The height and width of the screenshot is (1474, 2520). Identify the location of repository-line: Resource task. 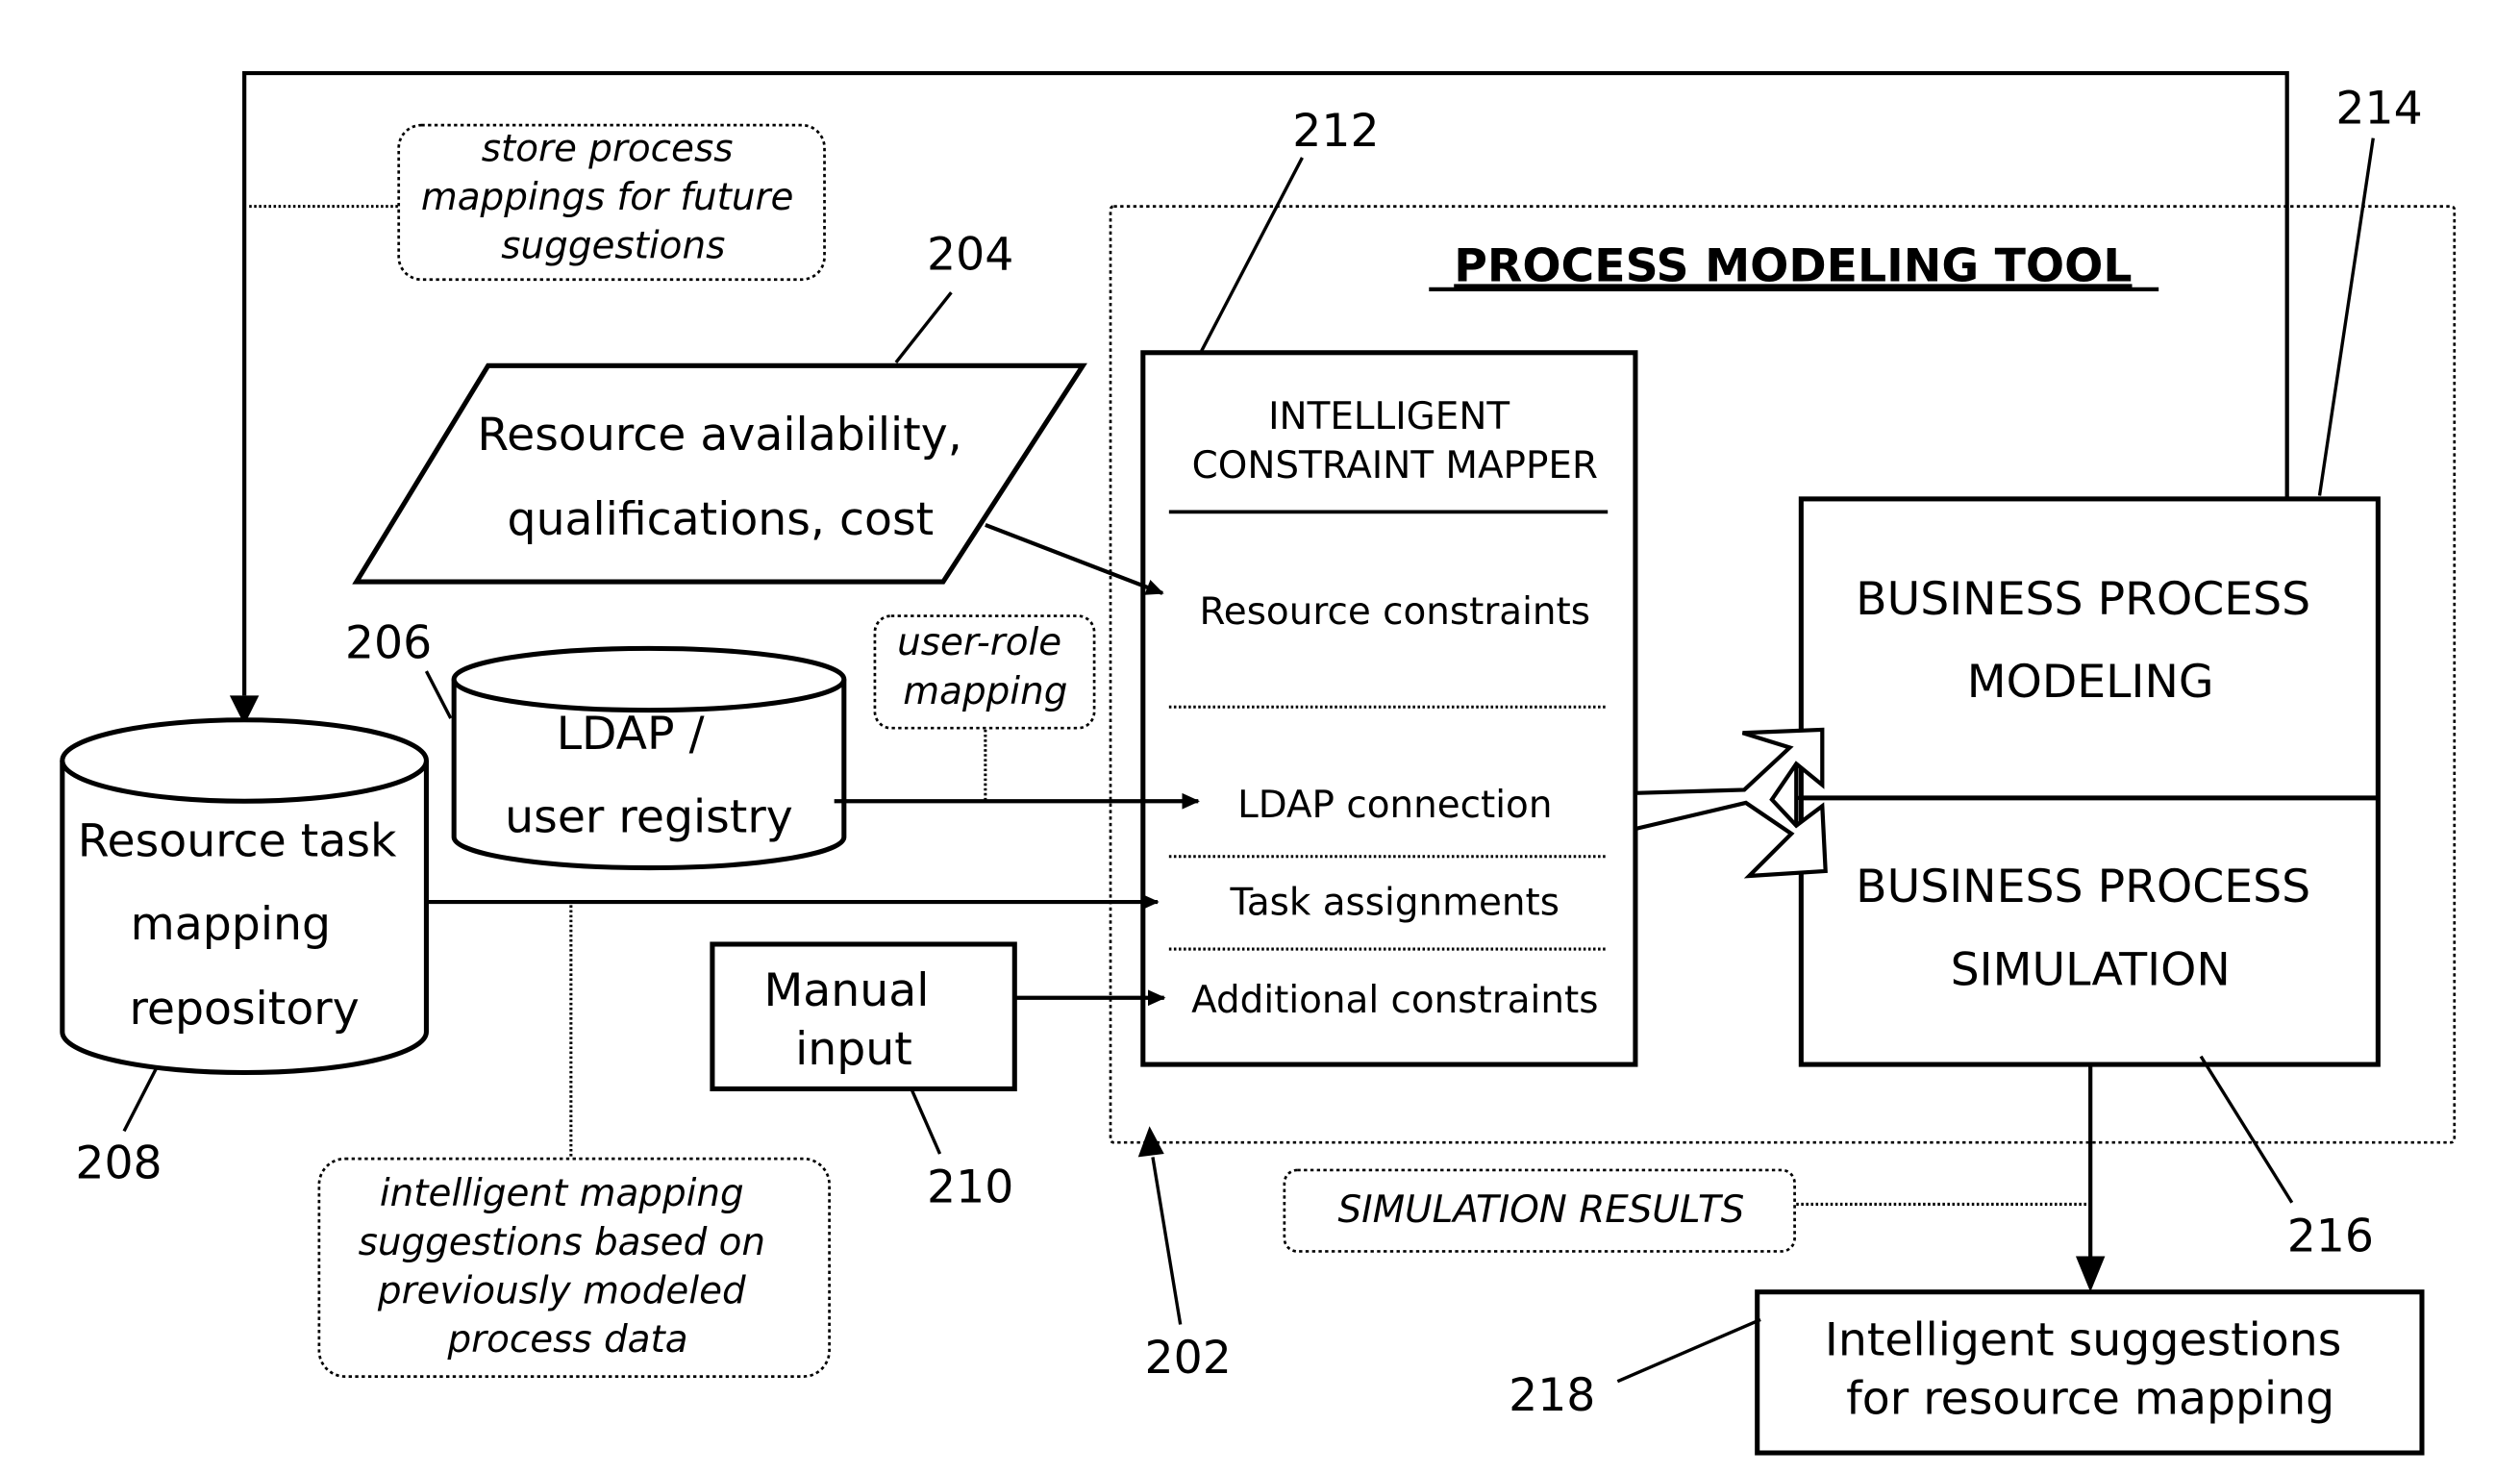
(238, 841).